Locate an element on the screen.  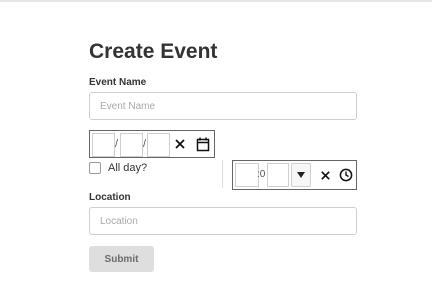
time-picker: :0 is located at coordinates (294, 175).